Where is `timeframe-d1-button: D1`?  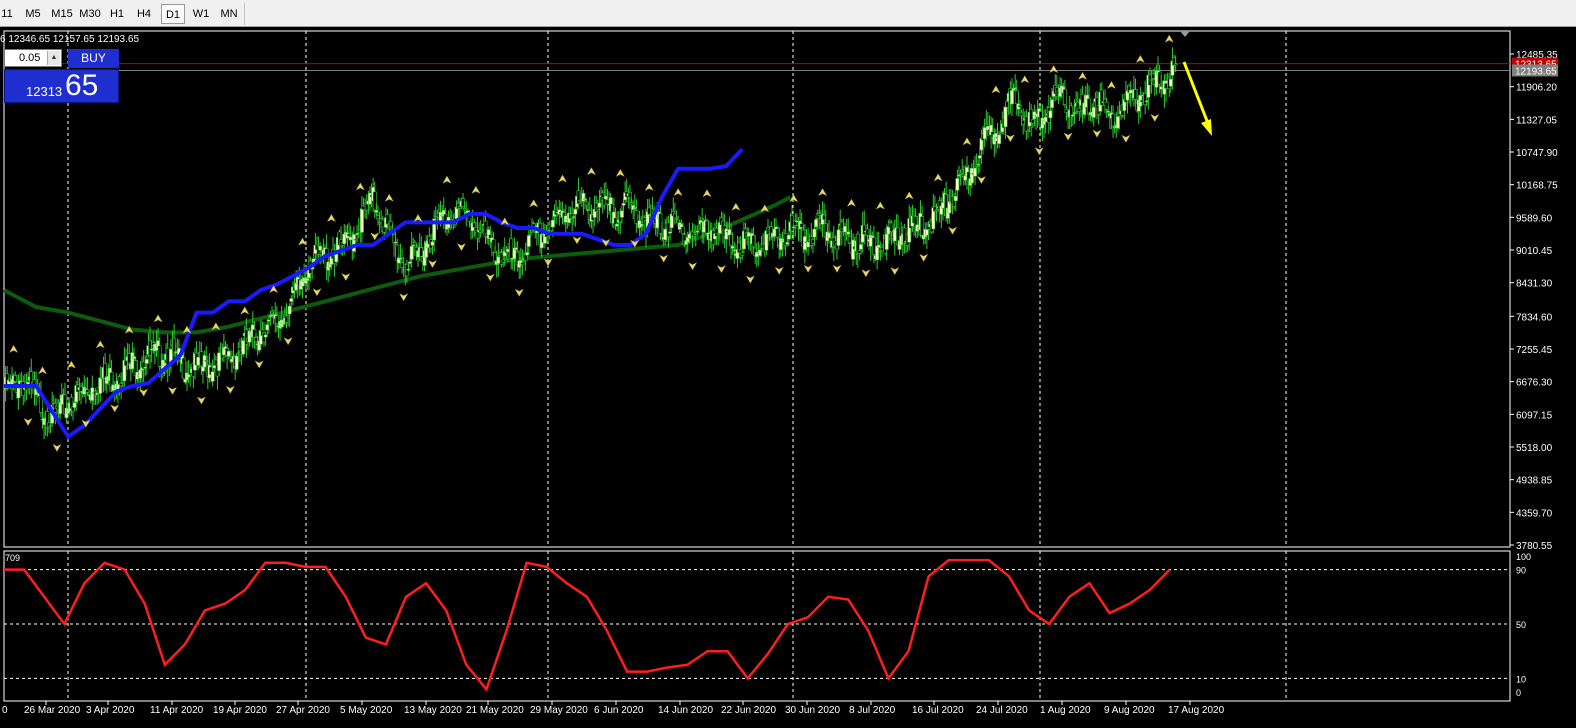 timeframe-d1-button: D1 is located at coordinates (173, 14).